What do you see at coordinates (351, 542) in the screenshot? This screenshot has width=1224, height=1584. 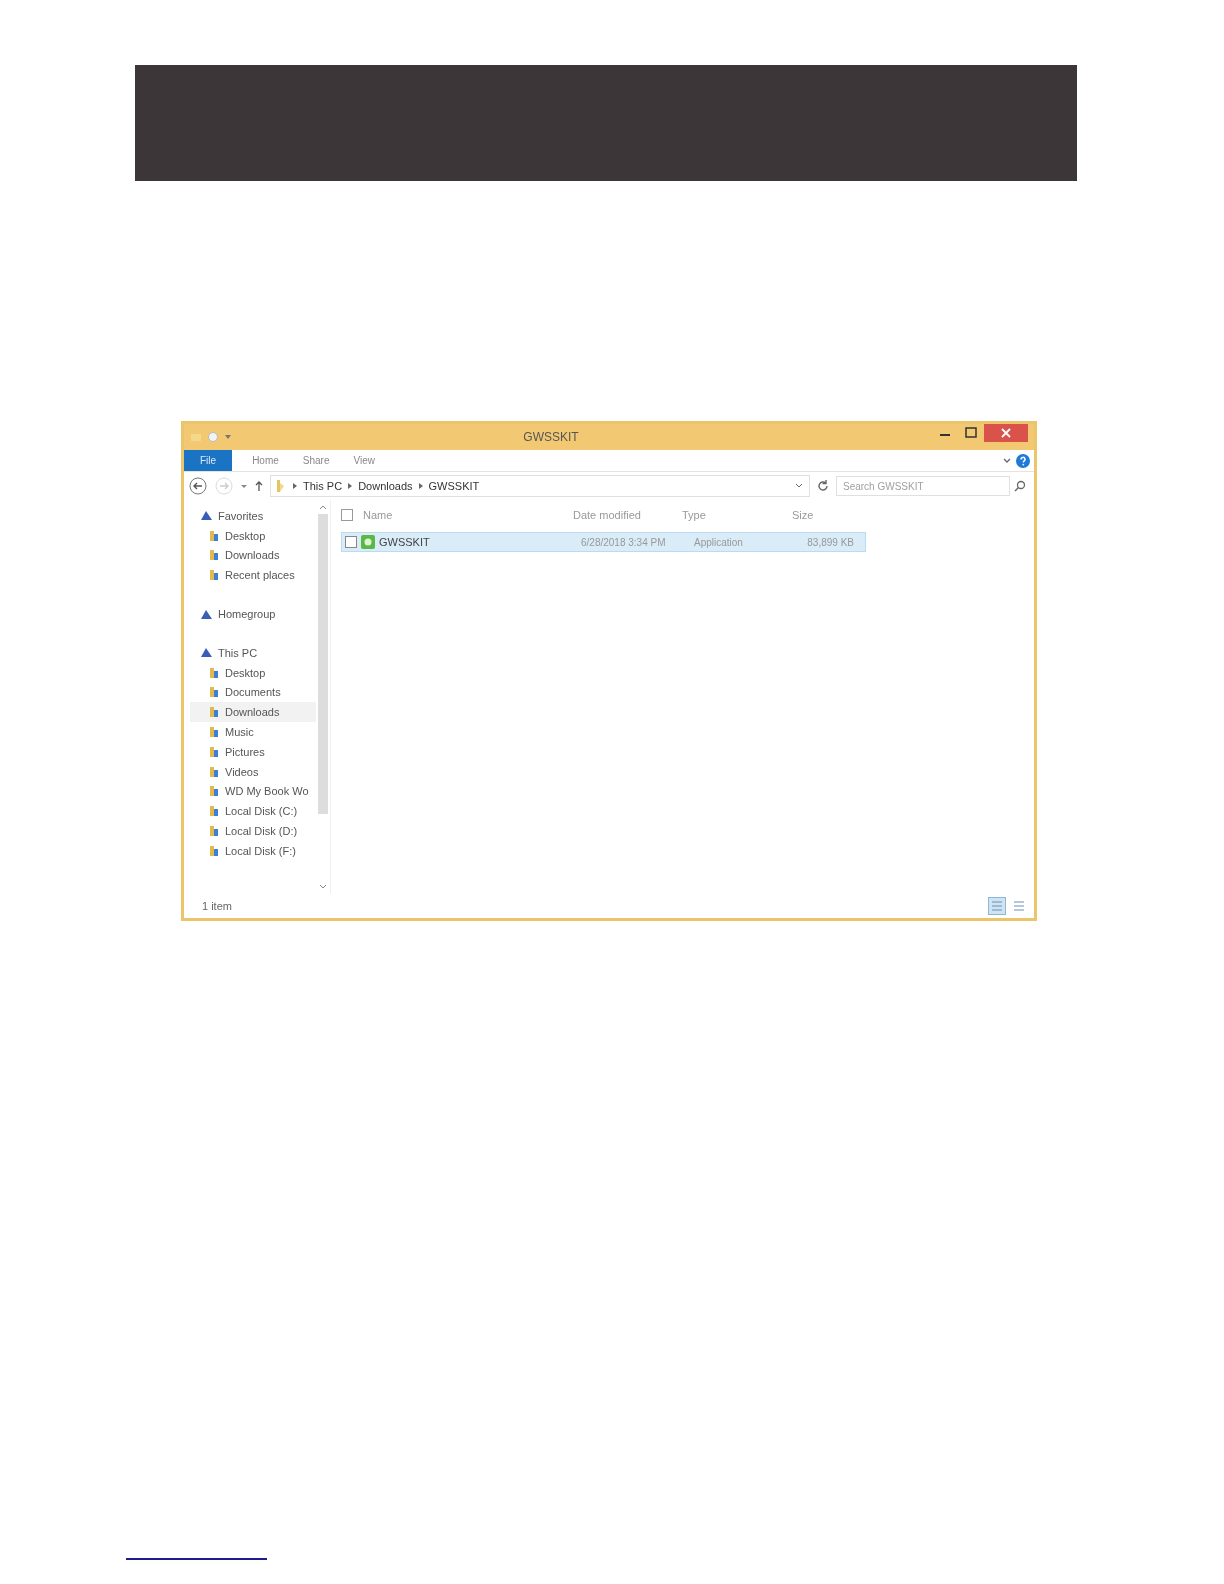 I see `checkbox` at bounding box center [351, 542].